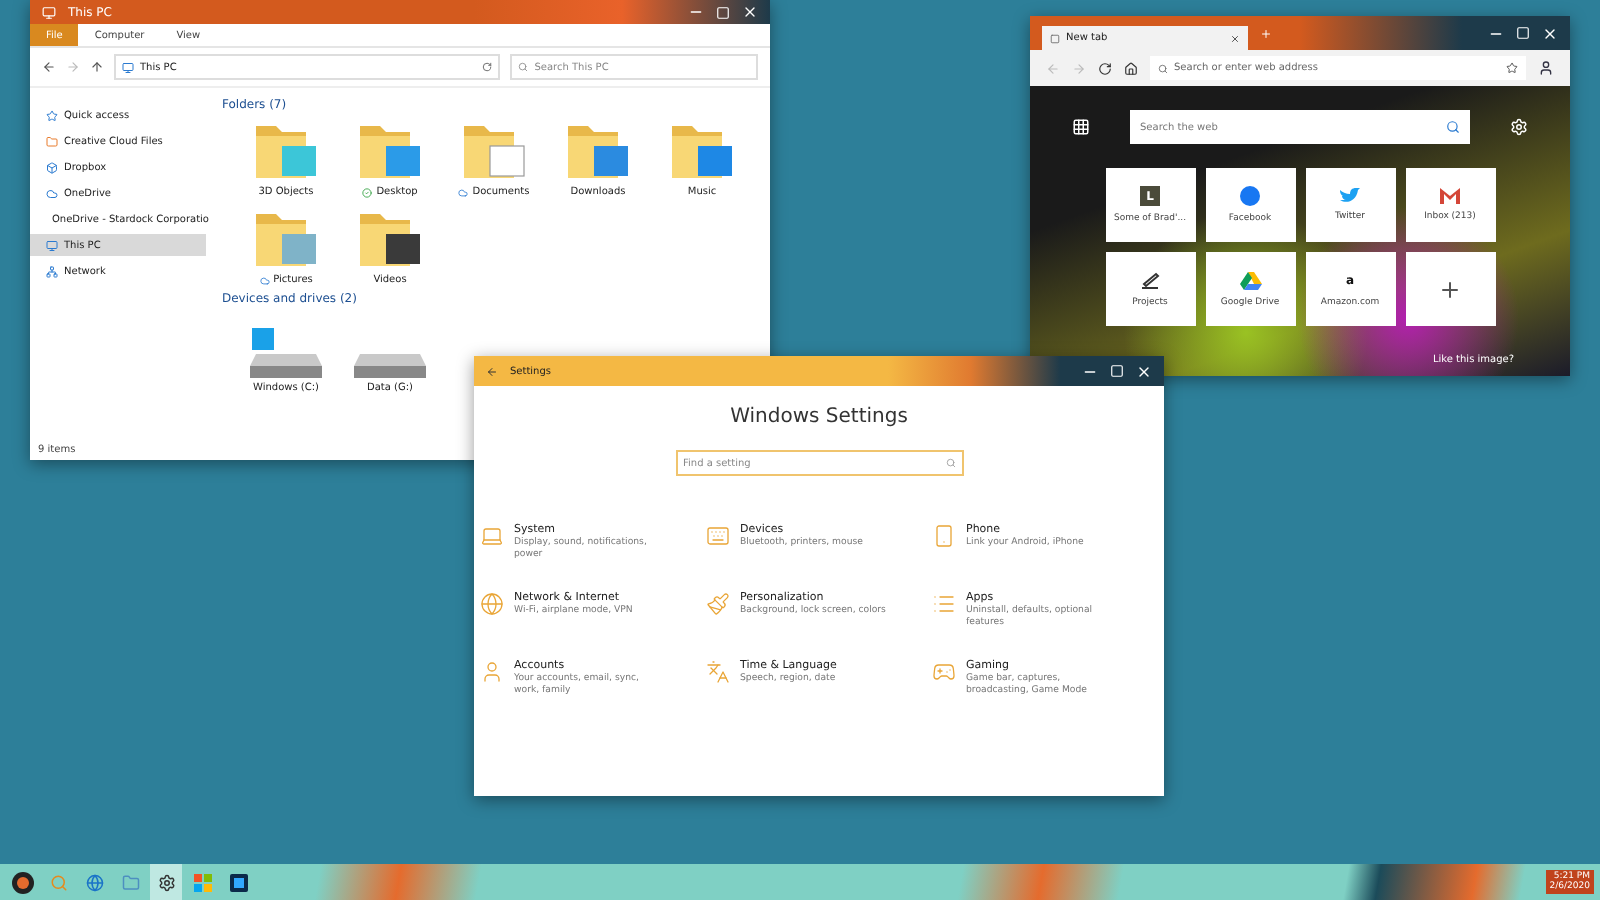  I want to click on home-icon, so click(1131, 68).